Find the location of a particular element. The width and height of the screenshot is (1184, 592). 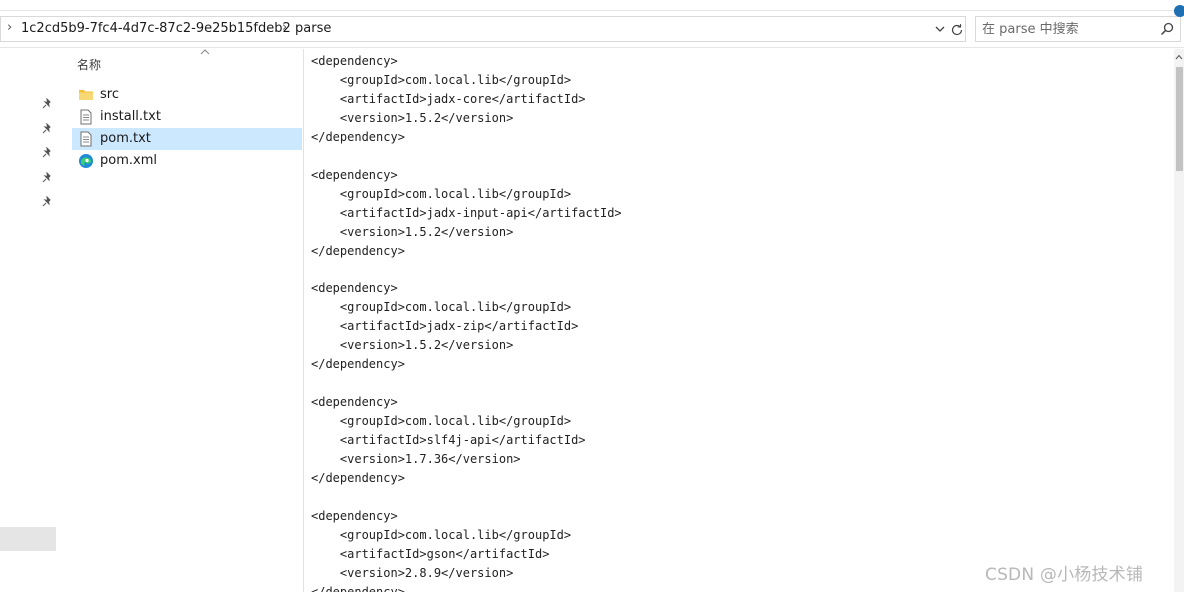

file-item-pom-txt: pom.txt is located at coordinates (187, 139).